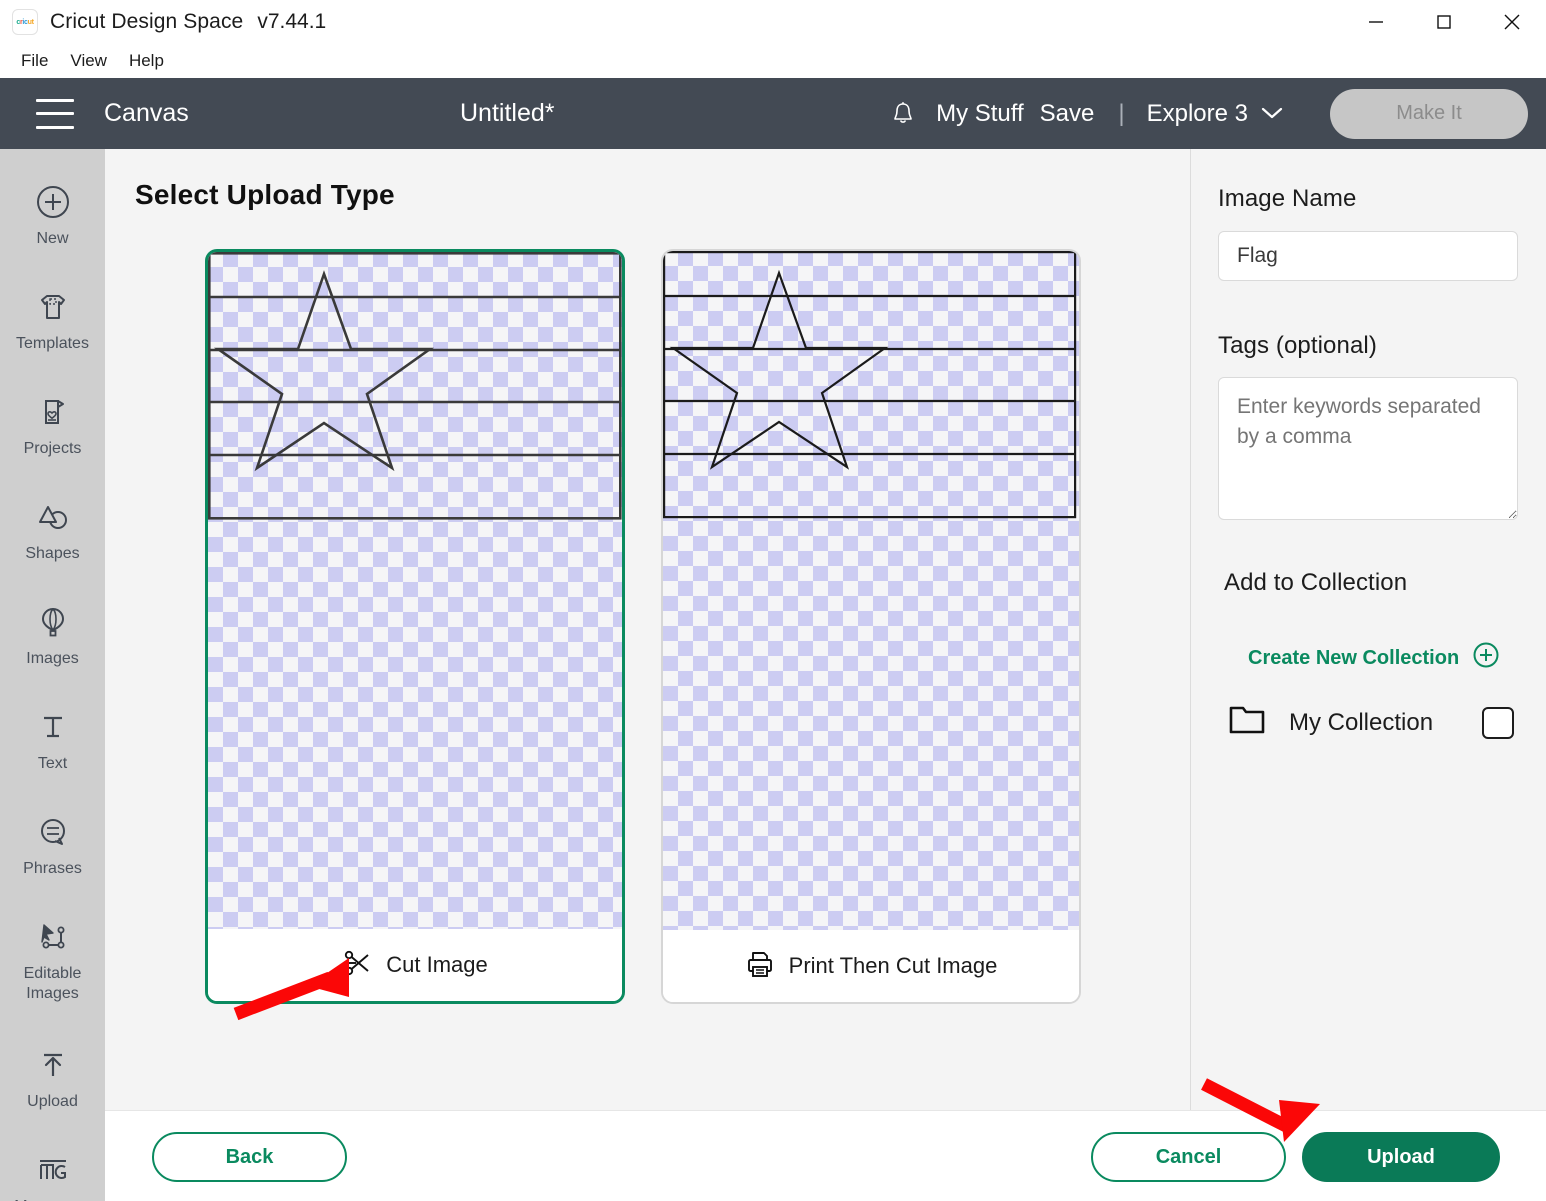 The width and height of the screenshot is (1546, 1201). Describe the element at coordinates (1368, 256) in the screenshot. I see `image-name-input` at that location.